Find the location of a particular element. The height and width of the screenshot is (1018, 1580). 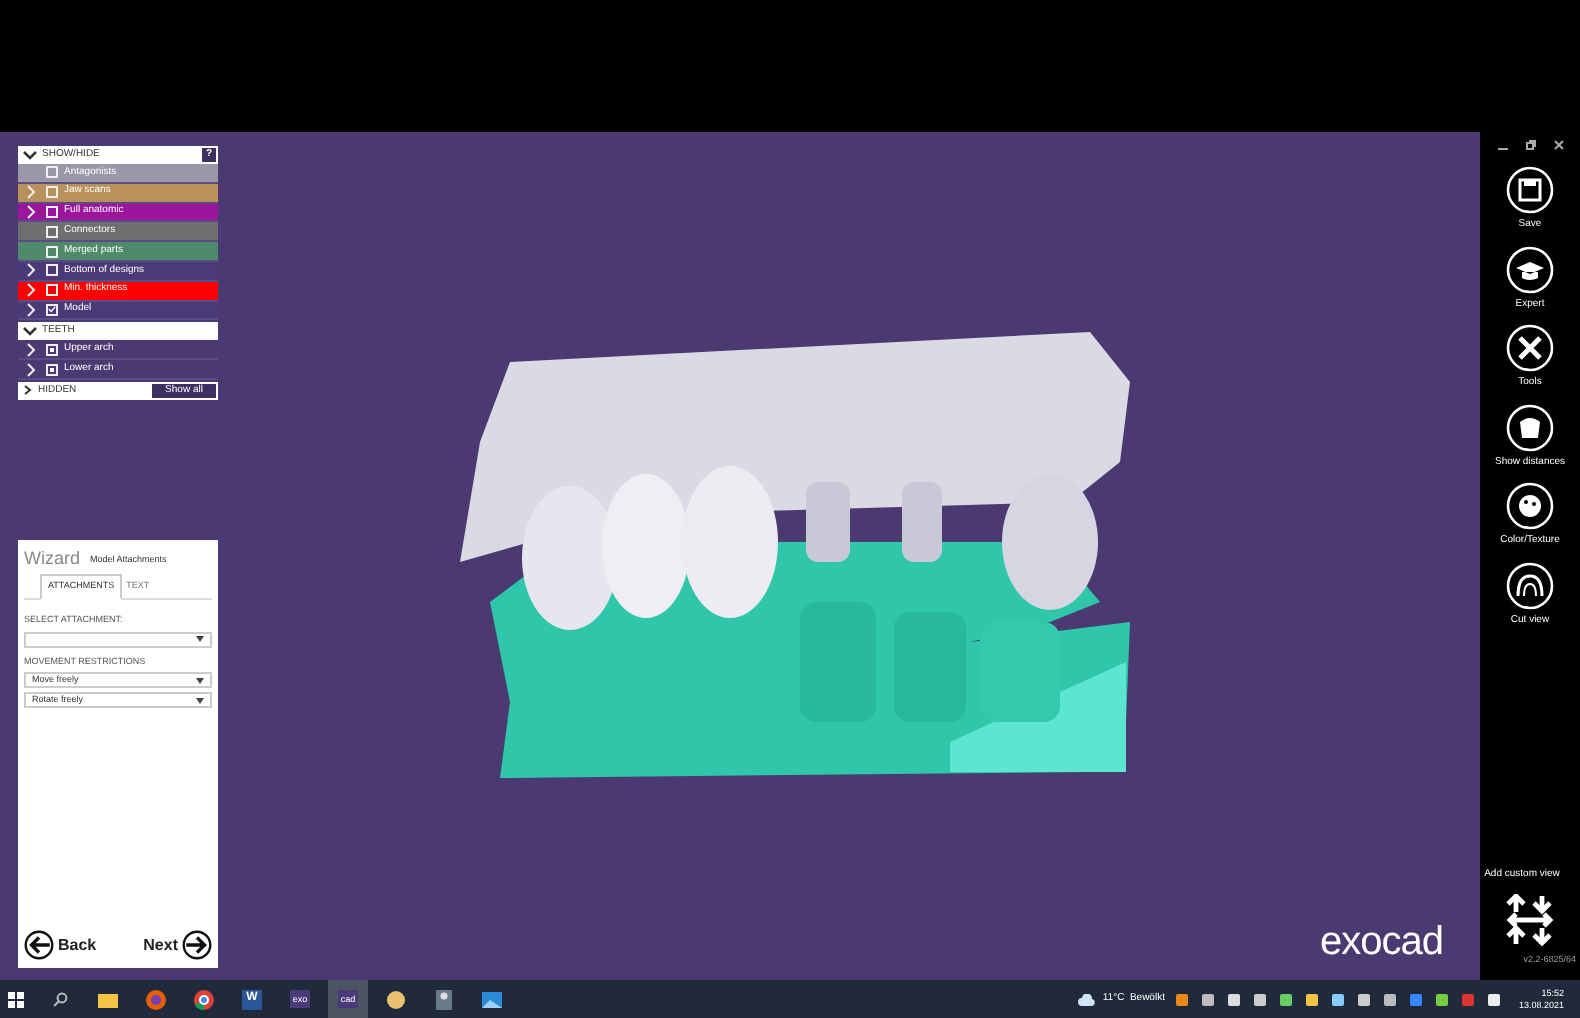

picture-app-icon is located at coordinates (492, 999).